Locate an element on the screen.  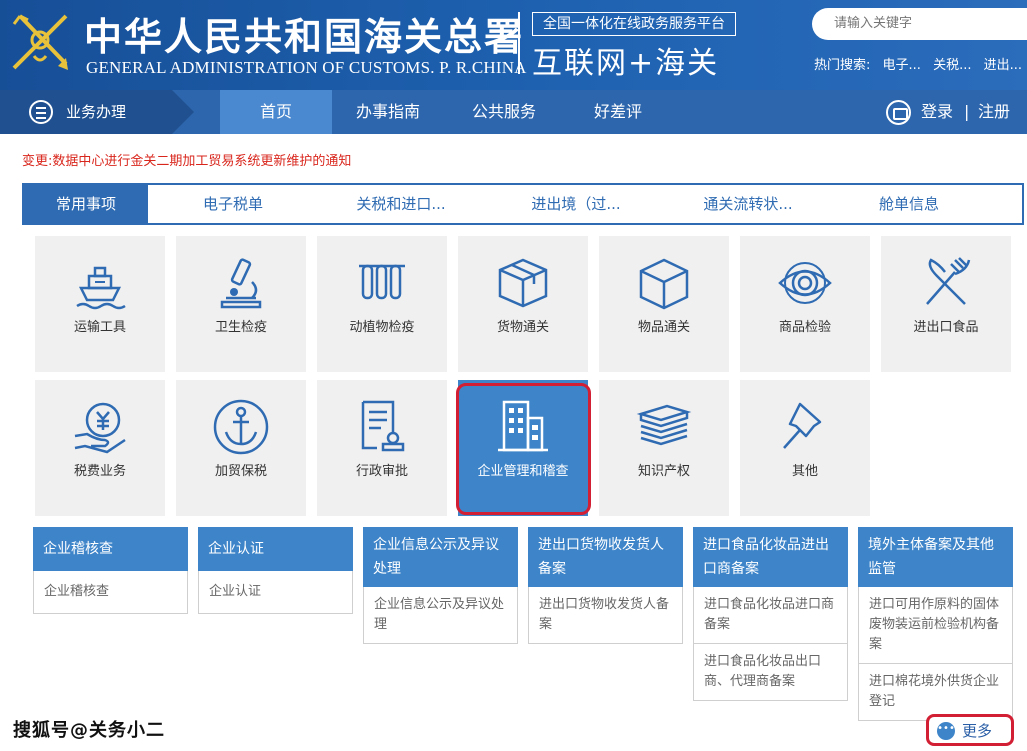
panel-enterprise-audit: 企业稽核查 企业稽核查 is located at coordinates (110, 570).